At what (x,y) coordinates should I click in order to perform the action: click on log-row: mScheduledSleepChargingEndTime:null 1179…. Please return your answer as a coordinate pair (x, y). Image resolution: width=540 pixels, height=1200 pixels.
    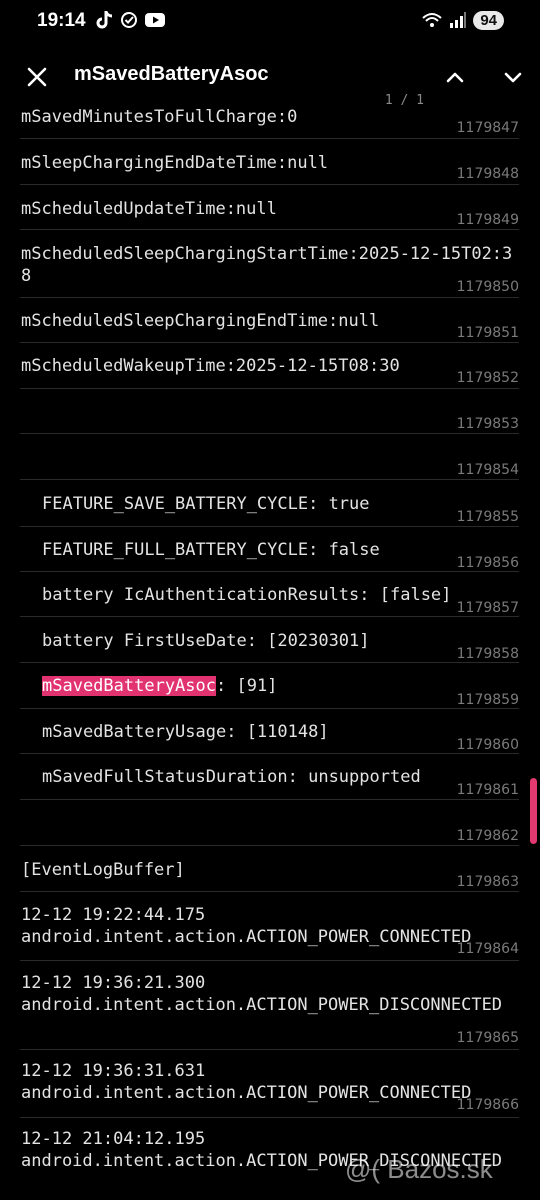
    Looking at the image, I should click on (269, 320).